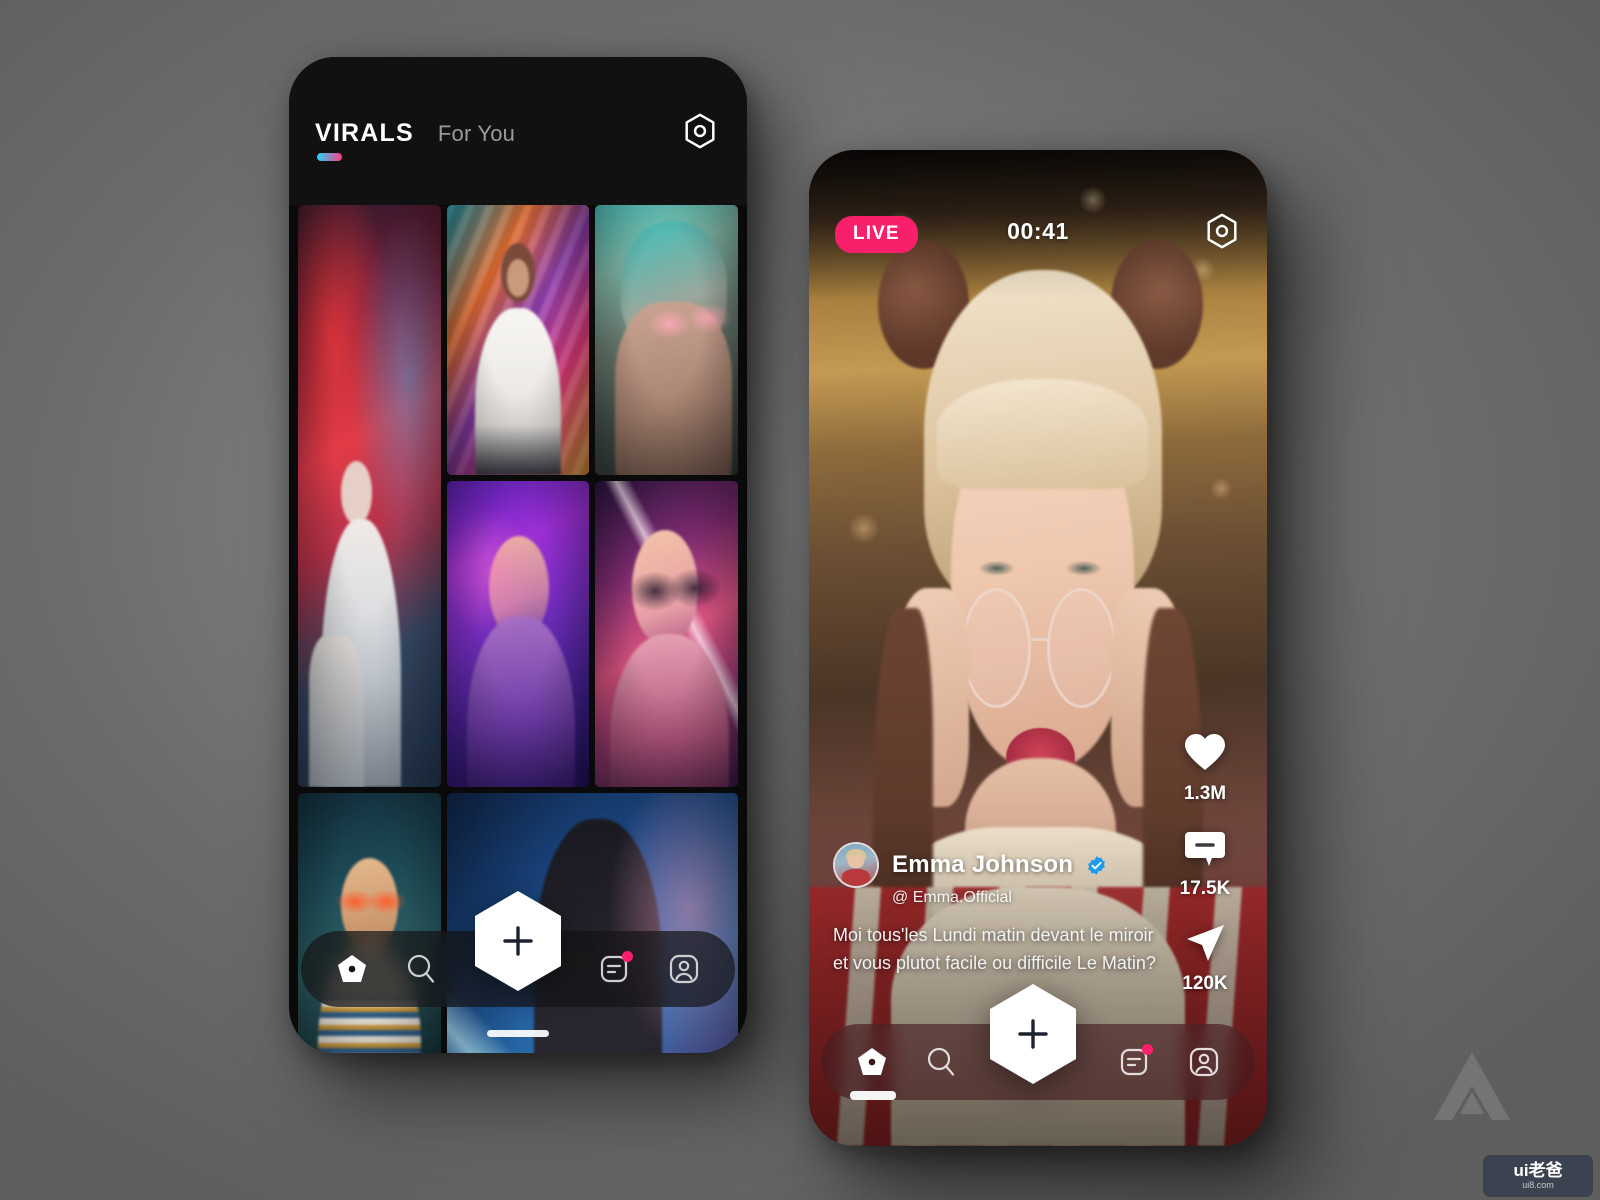 This screenshot has height=1200, width=1600. I want to click on heart-icon, so click(1205, 753).